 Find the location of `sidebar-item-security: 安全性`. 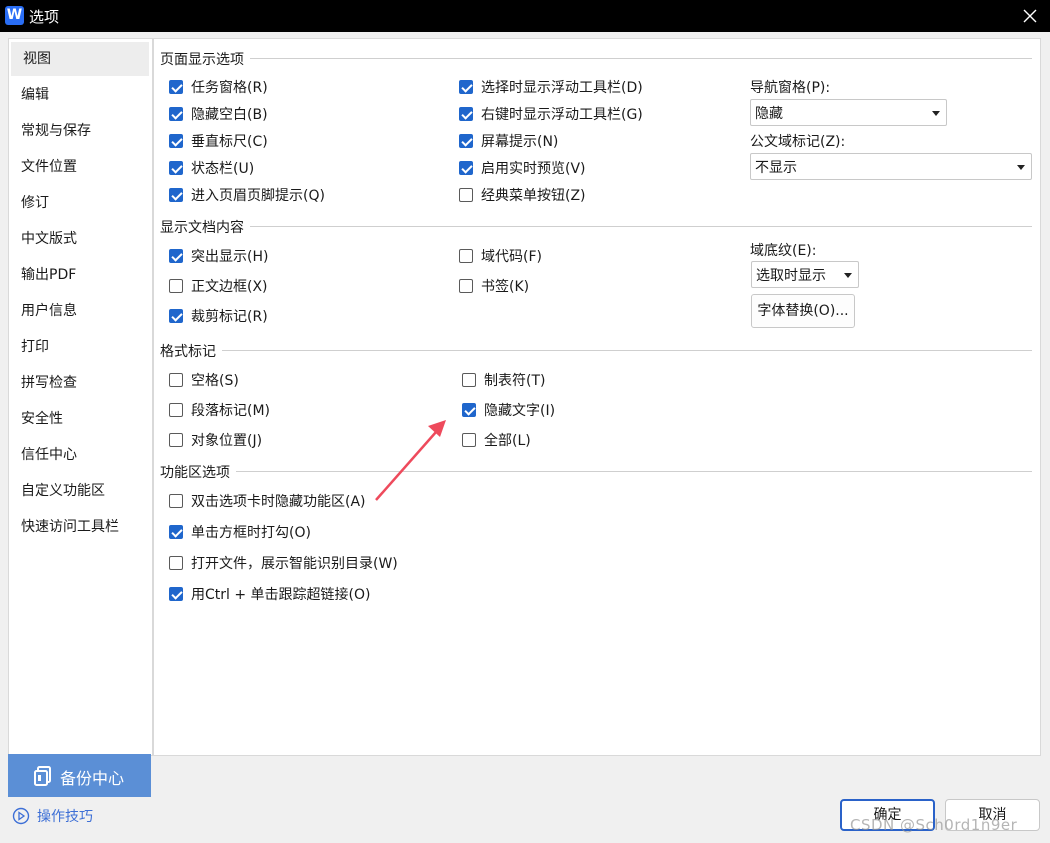

sidebar-item-security: 安全性 is located at coordinates (79, 419).